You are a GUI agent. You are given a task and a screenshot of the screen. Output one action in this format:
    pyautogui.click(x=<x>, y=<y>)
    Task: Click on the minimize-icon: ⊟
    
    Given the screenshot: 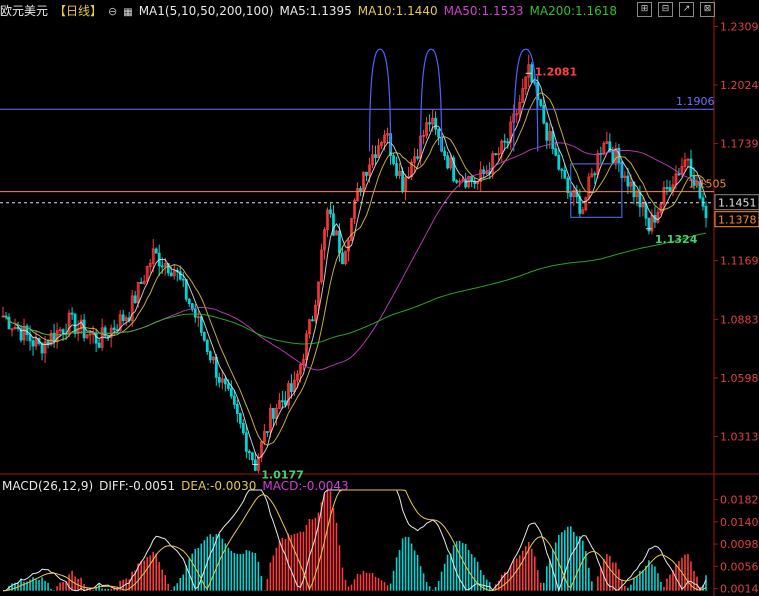 What is the action you would take?
    pyautogui.click(x=665, y=9)
    